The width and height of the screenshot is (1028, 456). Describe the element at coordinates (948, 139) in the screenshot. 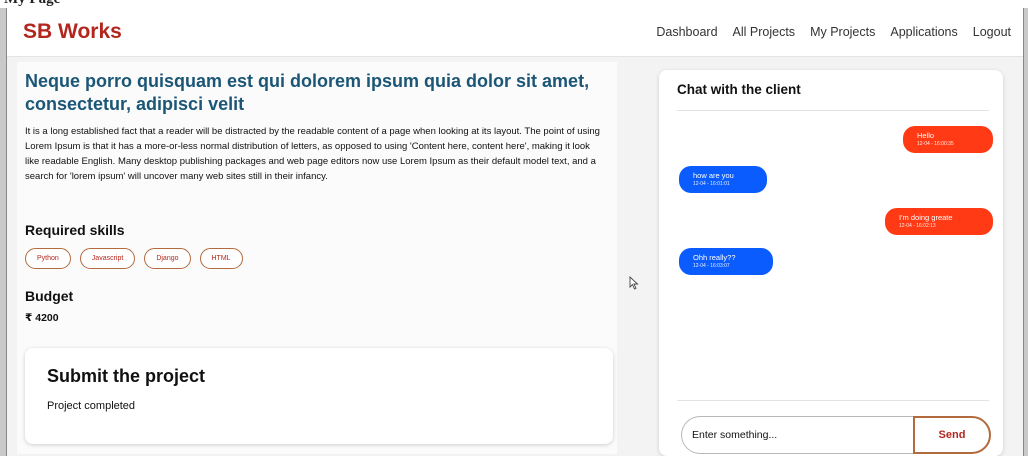

I see `chat-message-outgoing: Hello 12-04 - 16:00:35` at that location.